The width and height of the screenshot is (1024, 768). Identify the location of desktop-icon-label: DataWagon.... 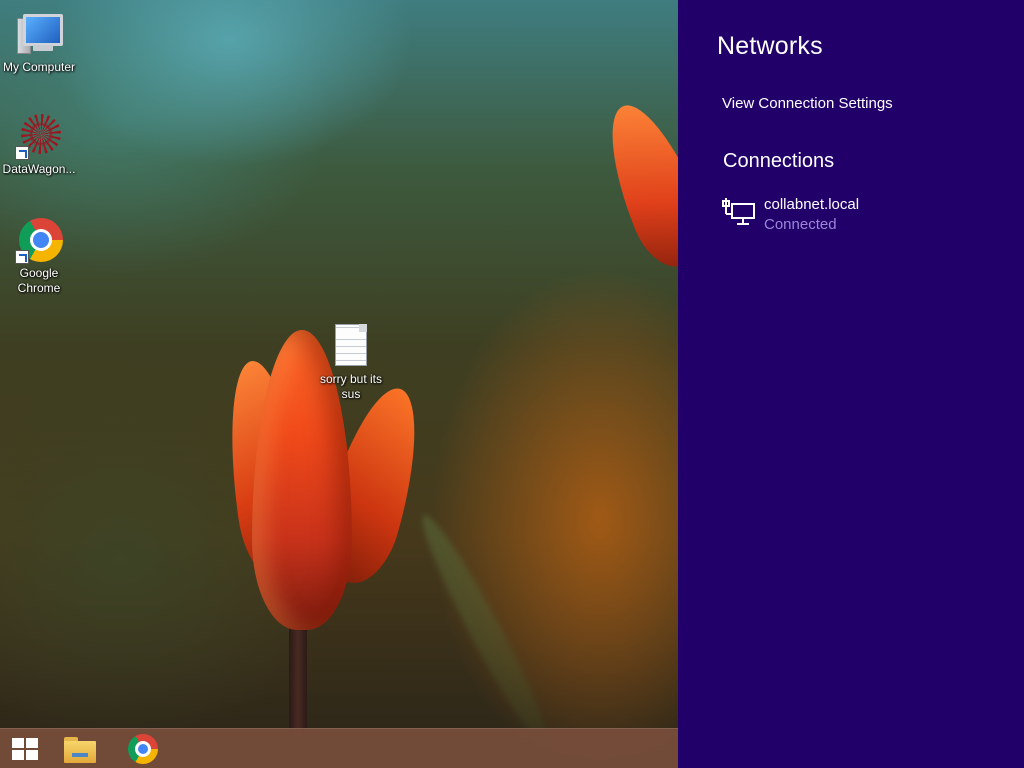
(39, 169).